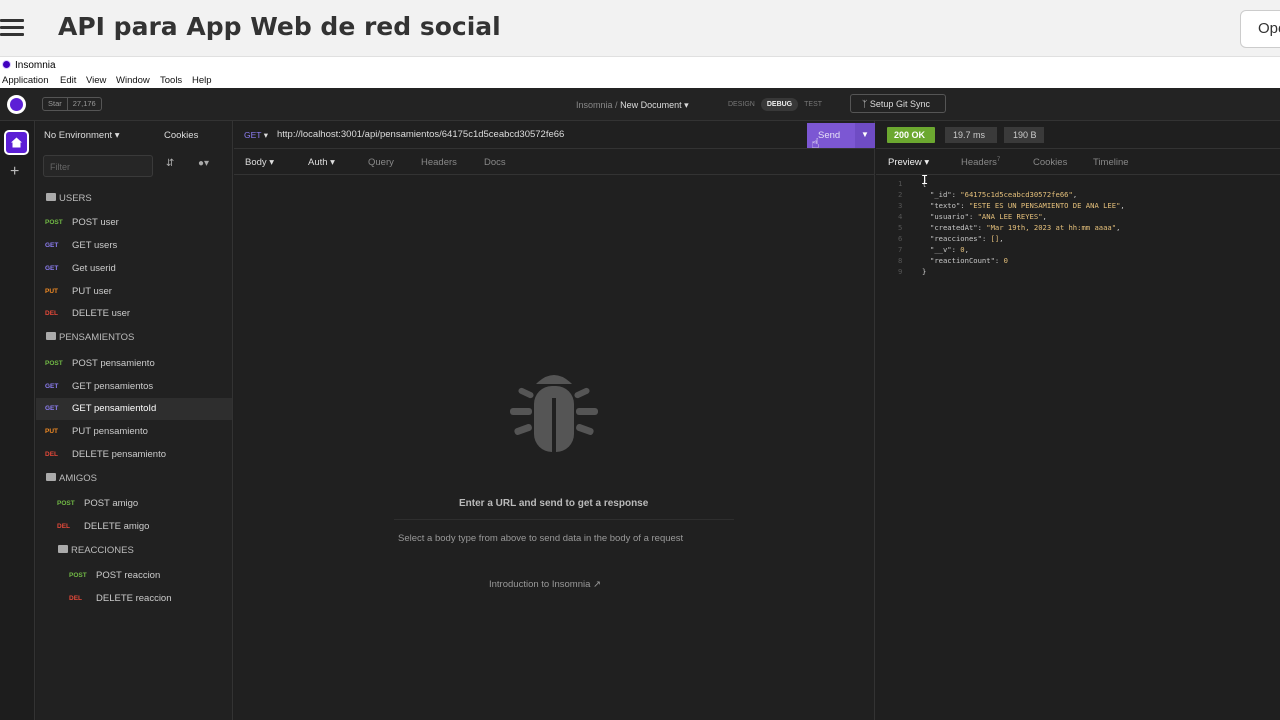  Describe the element at coordinates (134, 409) in the screenshot. I see `request-item: GET GET pensamientoId` at that location.